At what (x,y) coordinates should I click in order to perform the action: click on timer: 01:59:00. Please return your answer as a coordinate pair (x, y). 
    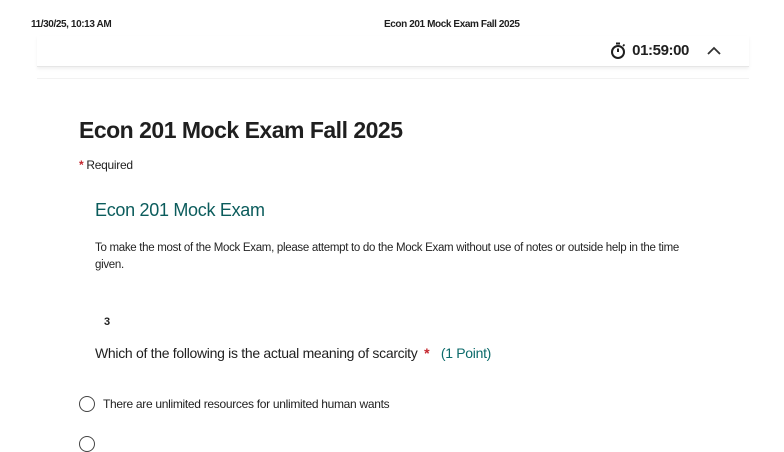
    Looking at the image, I should click on (649, 50).